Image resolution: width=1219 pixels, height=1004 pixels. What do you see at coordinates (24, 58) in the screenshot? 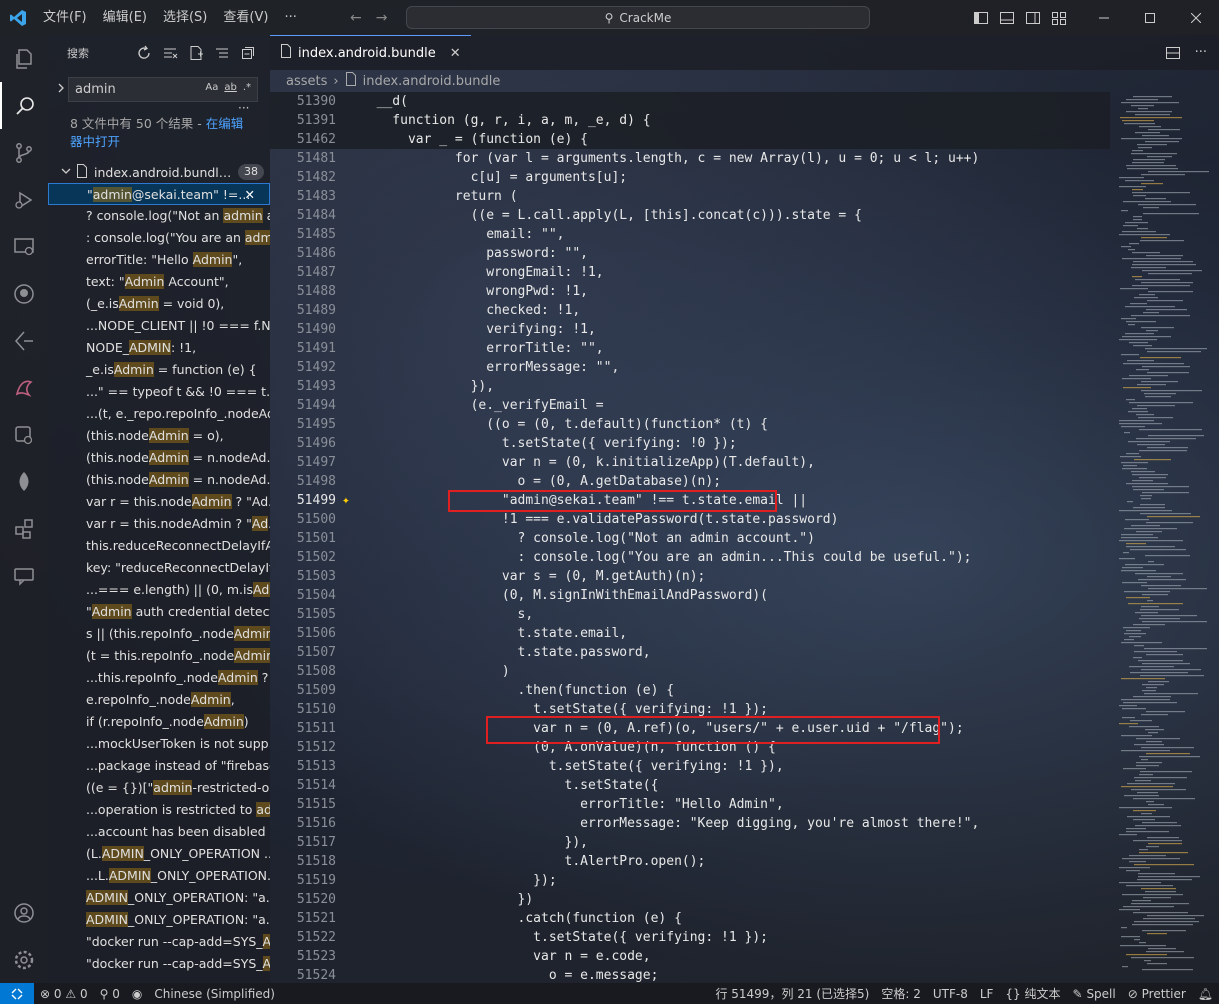
I see `explorer-icon` at bounding box center [24, 58].